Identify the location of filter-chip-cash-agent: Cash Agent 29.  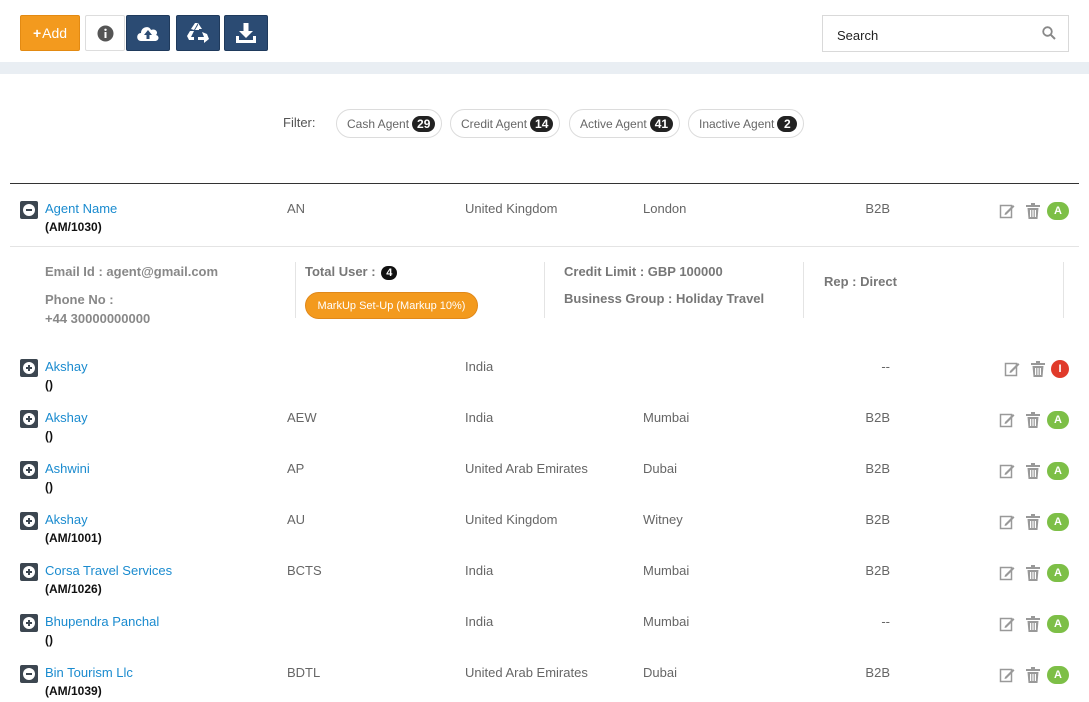
(389, 123).